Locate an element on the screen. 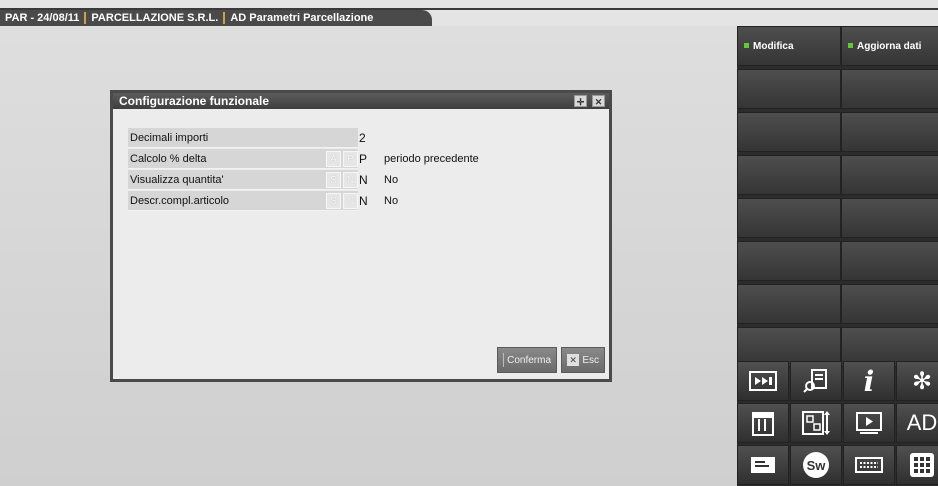 The image size is (938, 486). aggiorna-label: Aggiorna dati is located at coordinates (889, 46).